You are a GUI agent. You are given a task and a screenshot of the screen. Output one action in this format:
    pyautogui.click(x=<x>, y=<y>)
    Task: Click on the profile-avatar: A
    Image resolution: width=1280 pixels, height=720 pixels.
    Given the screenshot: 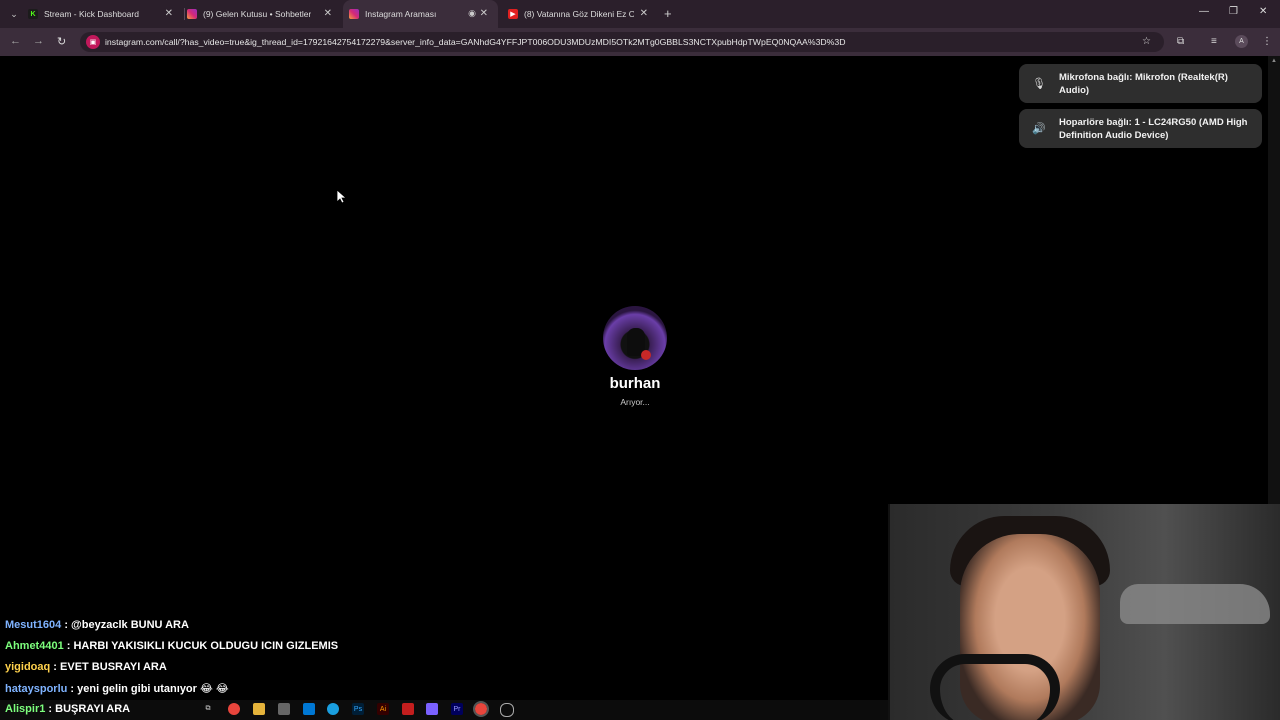 What is the action you would take?
    pyautogui.click(x=1241, y=41)
    